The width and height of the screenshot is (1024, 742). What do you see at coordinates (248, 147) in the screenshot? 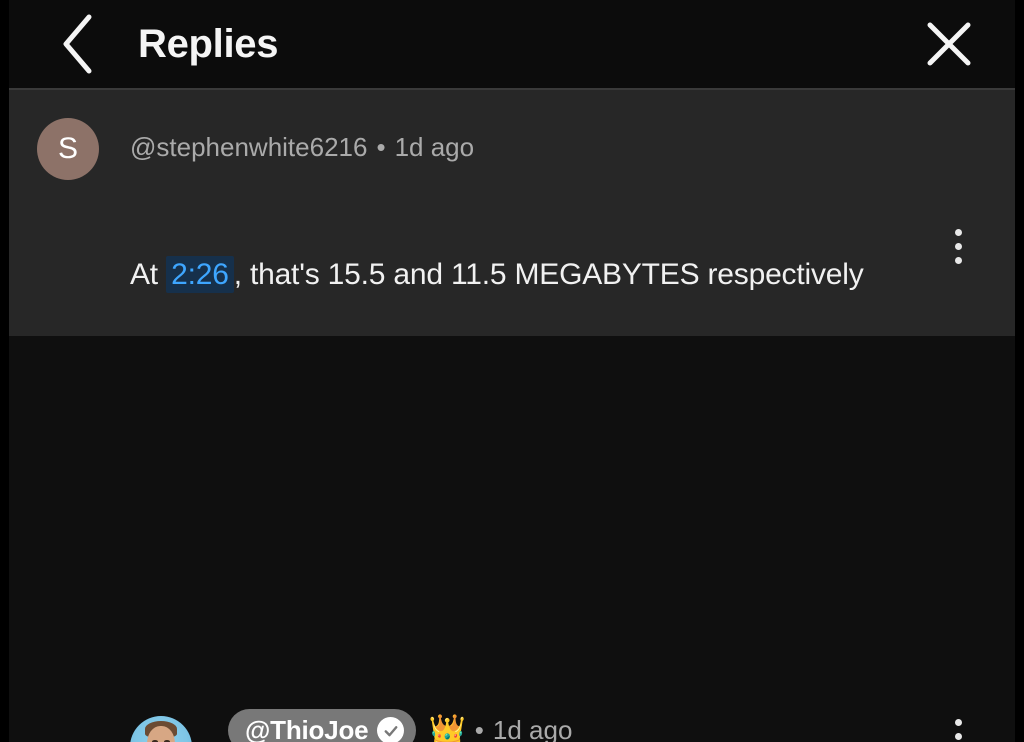
I see `comment-author-handle: @stephenwhite6216` at bounding box center [248, 147].